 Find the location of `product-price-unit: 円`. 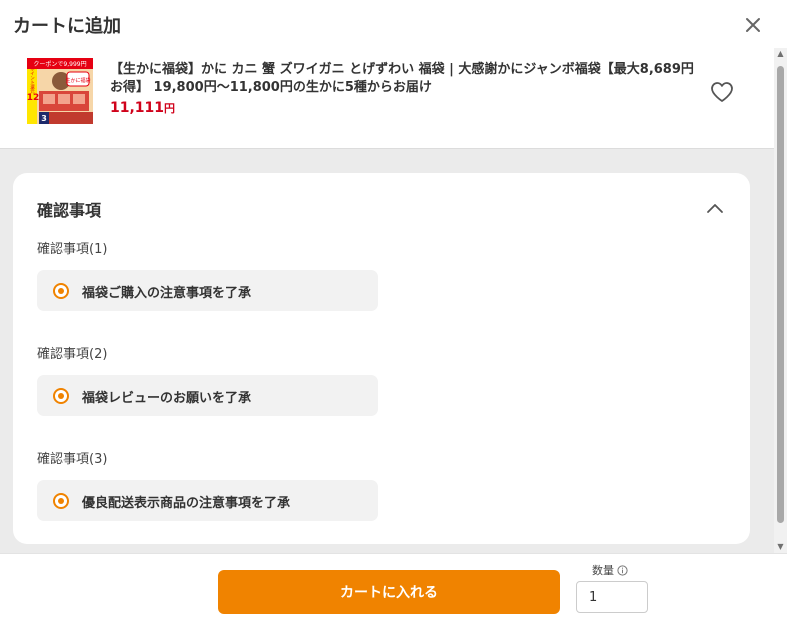

product-price-unit: 円 is located at coordinates (170, 108).